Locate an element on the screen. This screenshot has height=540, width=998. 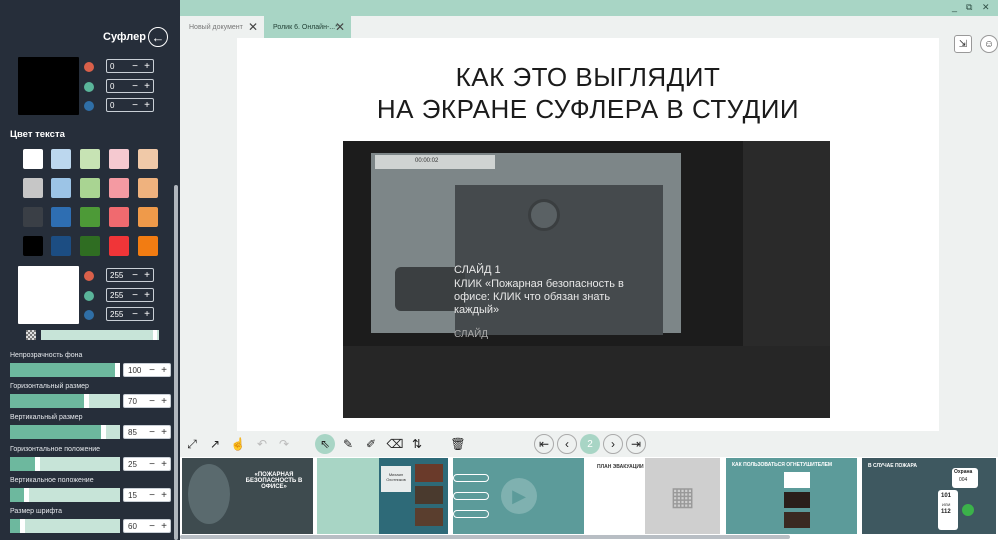
transparency-icon is located at coordinates (31, 335).